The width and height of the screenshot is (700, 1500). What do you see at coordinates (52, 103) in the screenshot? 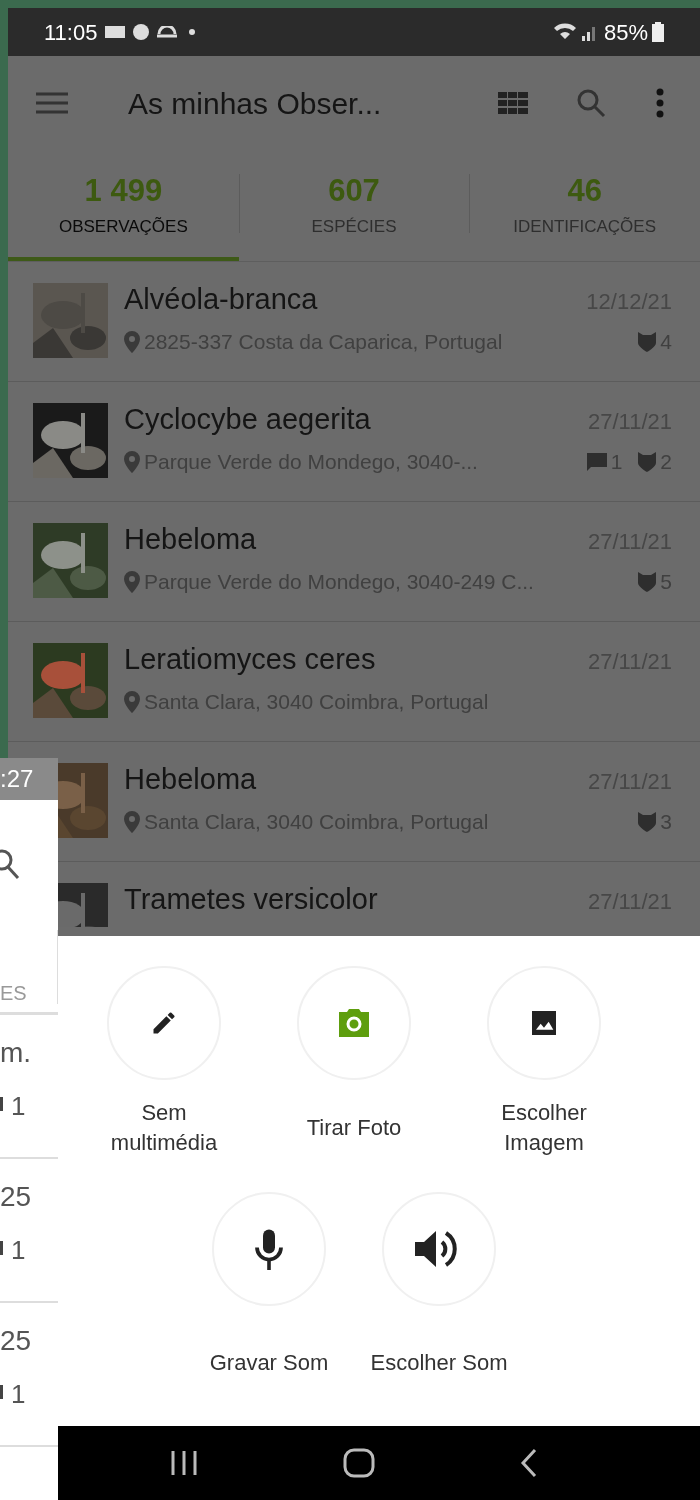
I see `menu-icon` at bounding box center [52, 103].